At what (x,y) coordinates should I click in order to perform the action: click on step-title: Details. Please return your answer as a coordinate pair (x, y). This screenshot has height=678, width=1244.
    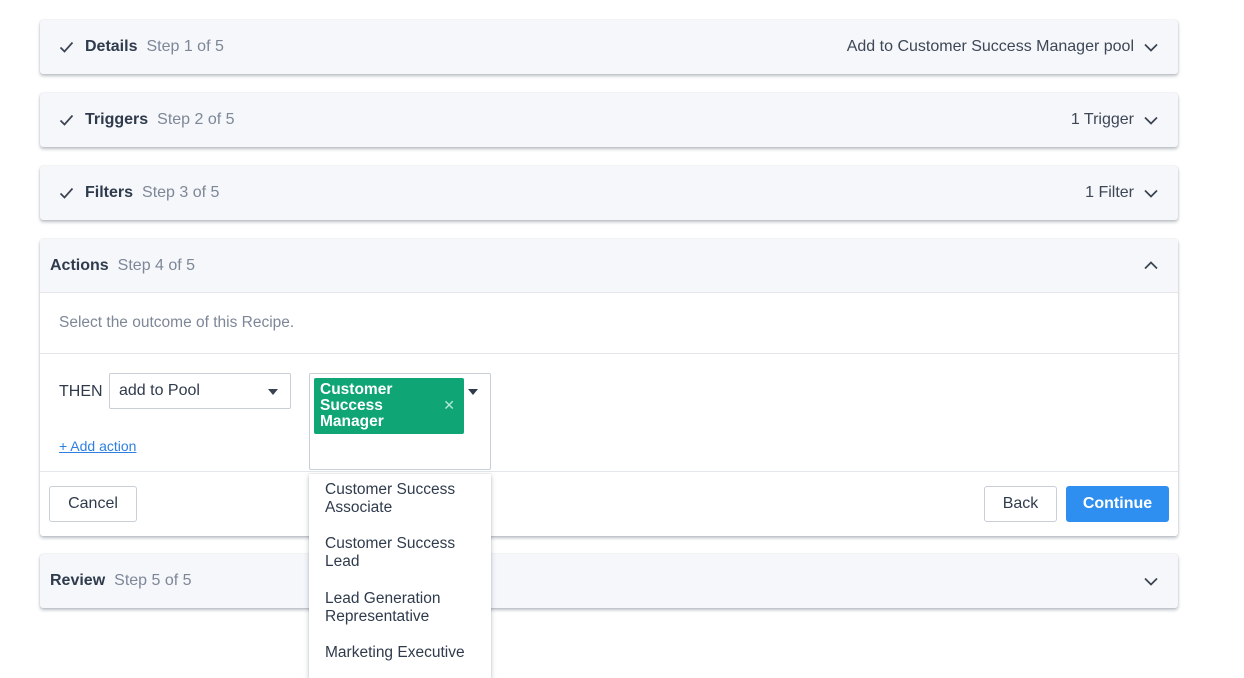
    Looking at the image, I should click on (111, 46).